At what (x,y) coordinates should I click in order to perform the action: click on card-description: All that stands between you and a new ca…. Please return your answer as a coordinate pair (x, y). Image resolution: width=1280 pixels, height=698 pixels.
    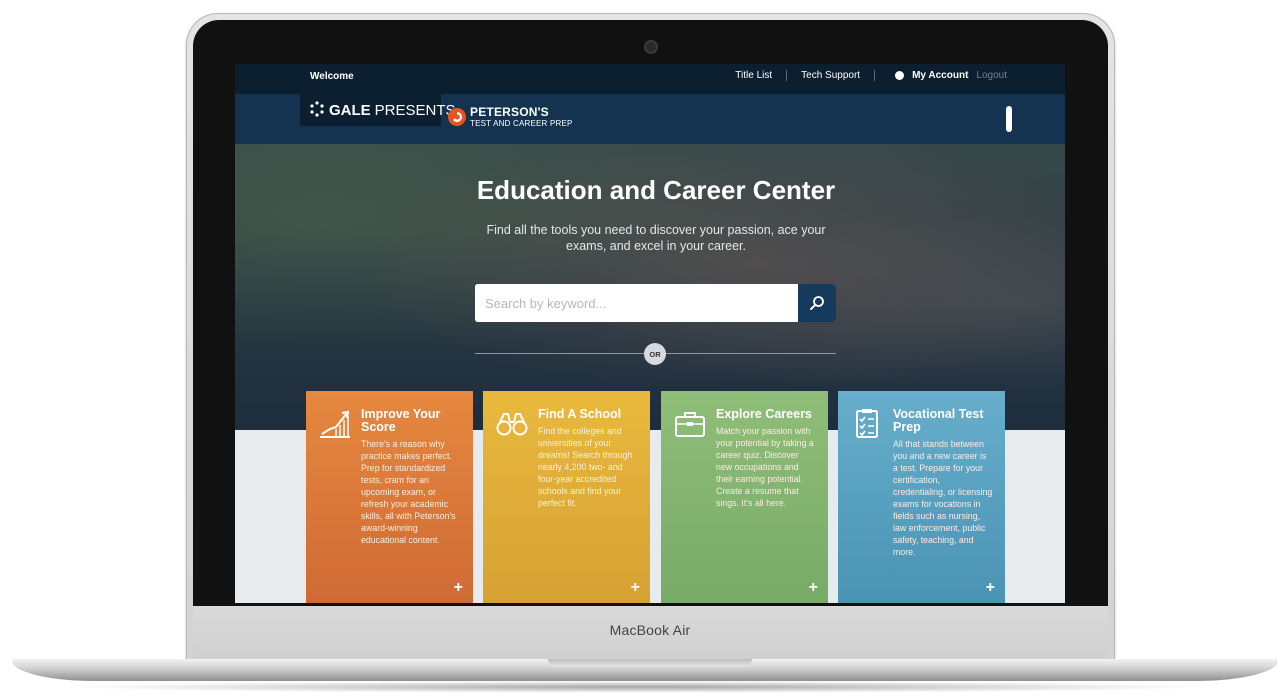
    Looking at the image, I should click on (943, 498).